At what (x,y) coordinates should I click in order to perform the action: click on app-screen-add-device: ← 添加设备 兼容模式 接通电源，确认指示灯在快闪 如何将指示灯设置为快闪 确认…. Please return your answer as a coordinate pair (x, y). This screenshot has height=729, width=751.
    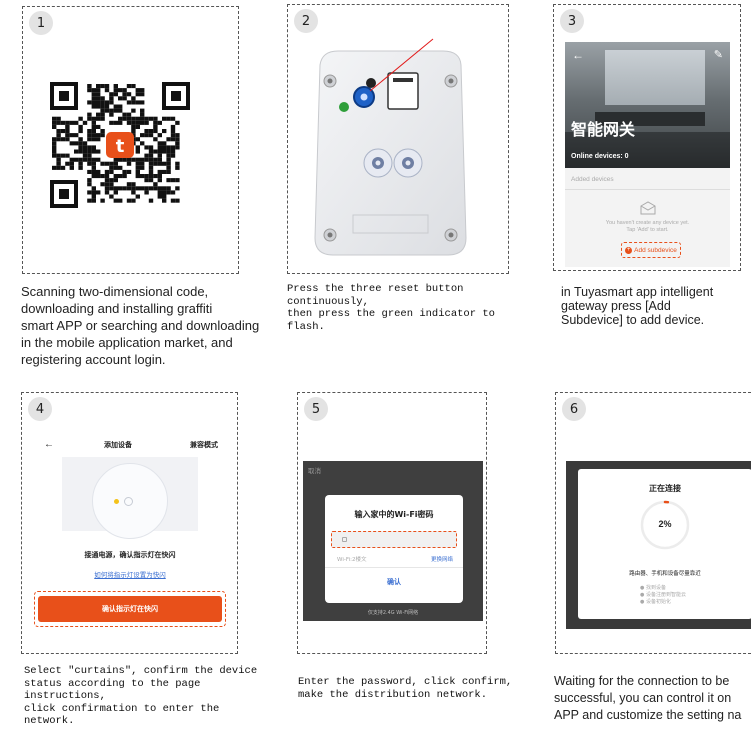
    Looking at the image, I should click on (130, 540).